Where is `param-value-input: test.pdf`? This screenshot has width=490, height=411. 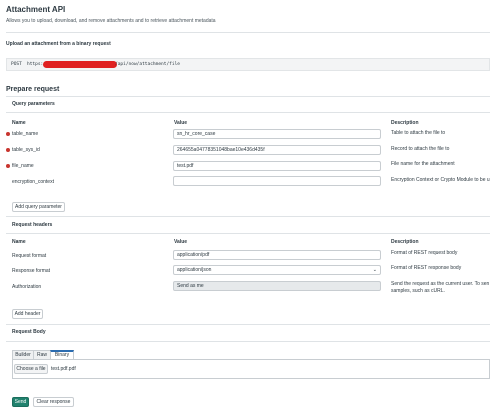 param-value-input: test.pdf is located at coordinates (277, 166).